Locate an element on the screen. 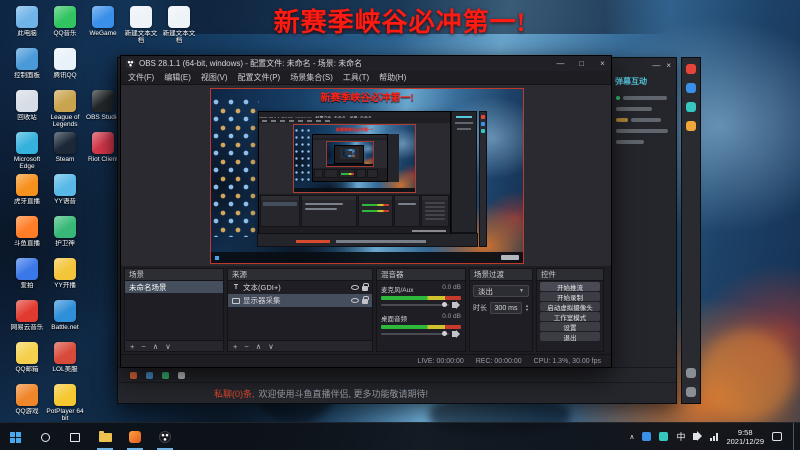 The width and height of the screenshot is (800, 450). desktop-icon: Steam is located at coordinates (65, 147).